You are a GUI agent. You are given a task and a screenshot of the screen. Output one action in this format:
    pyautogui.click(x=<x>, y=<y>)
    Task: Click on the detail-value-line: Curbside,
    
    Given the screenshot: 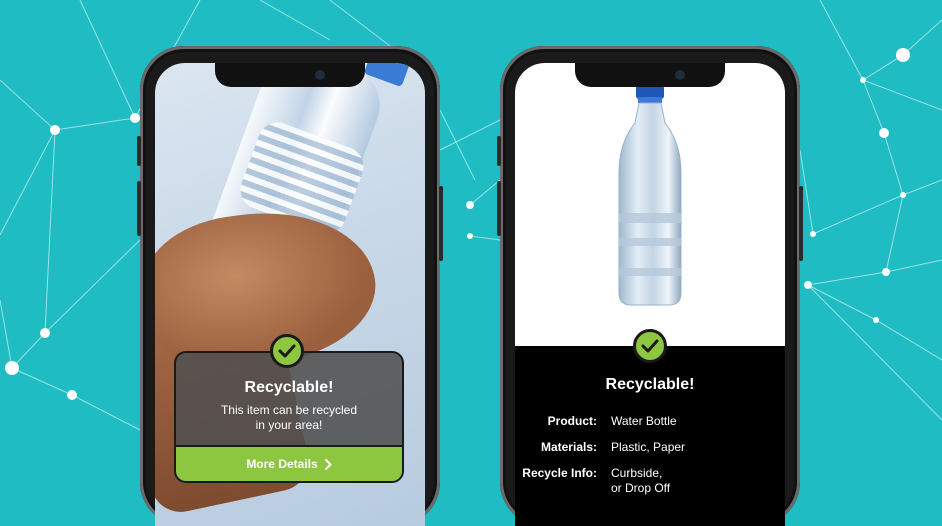 What is the action you would take?
    pyautogui.click(x=637, y=473)
    